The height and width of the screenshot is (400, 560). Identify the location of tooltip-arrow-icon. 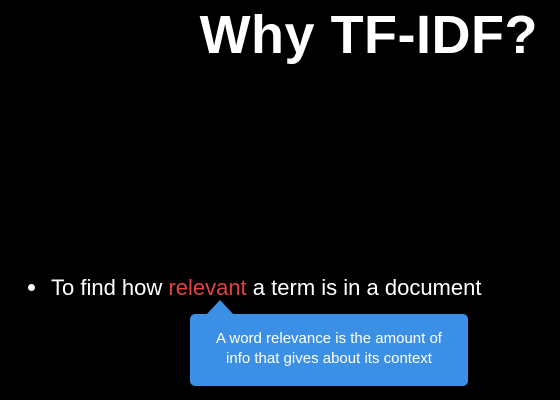
(220, 307).